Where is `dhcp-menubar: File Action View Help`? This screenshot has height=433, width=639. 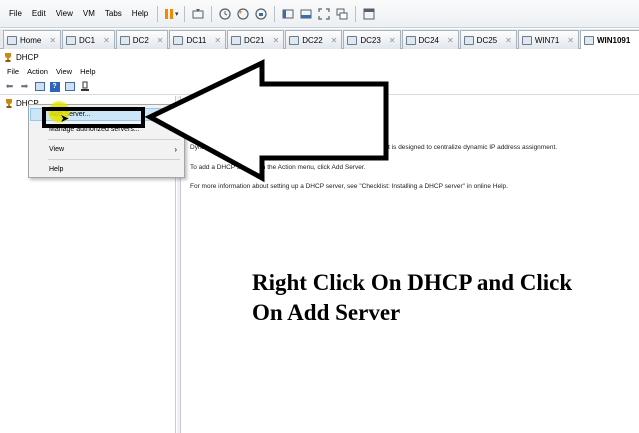
dhcp-menubar: File Action View Help is located at coordinates (319, 71).